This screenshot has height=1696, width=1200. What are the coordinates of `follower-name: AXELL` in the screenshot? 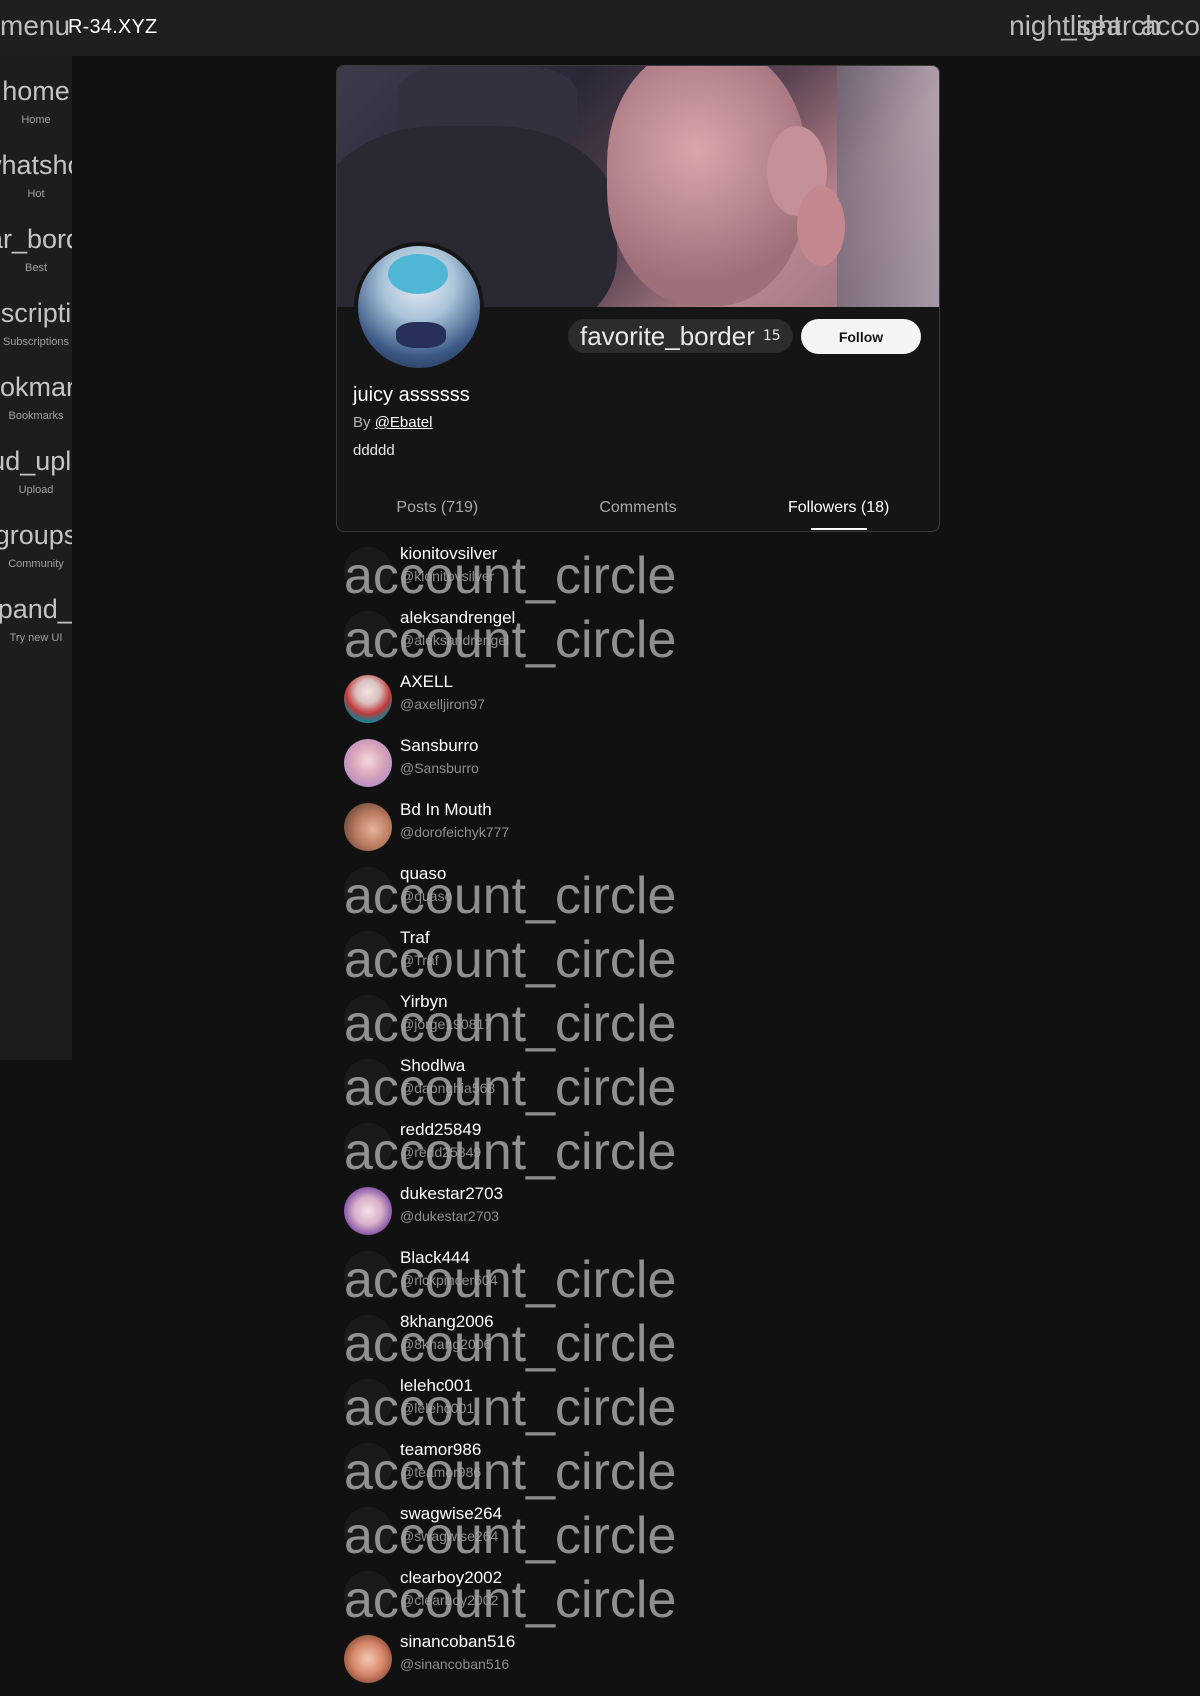 It's located at (426, 682).